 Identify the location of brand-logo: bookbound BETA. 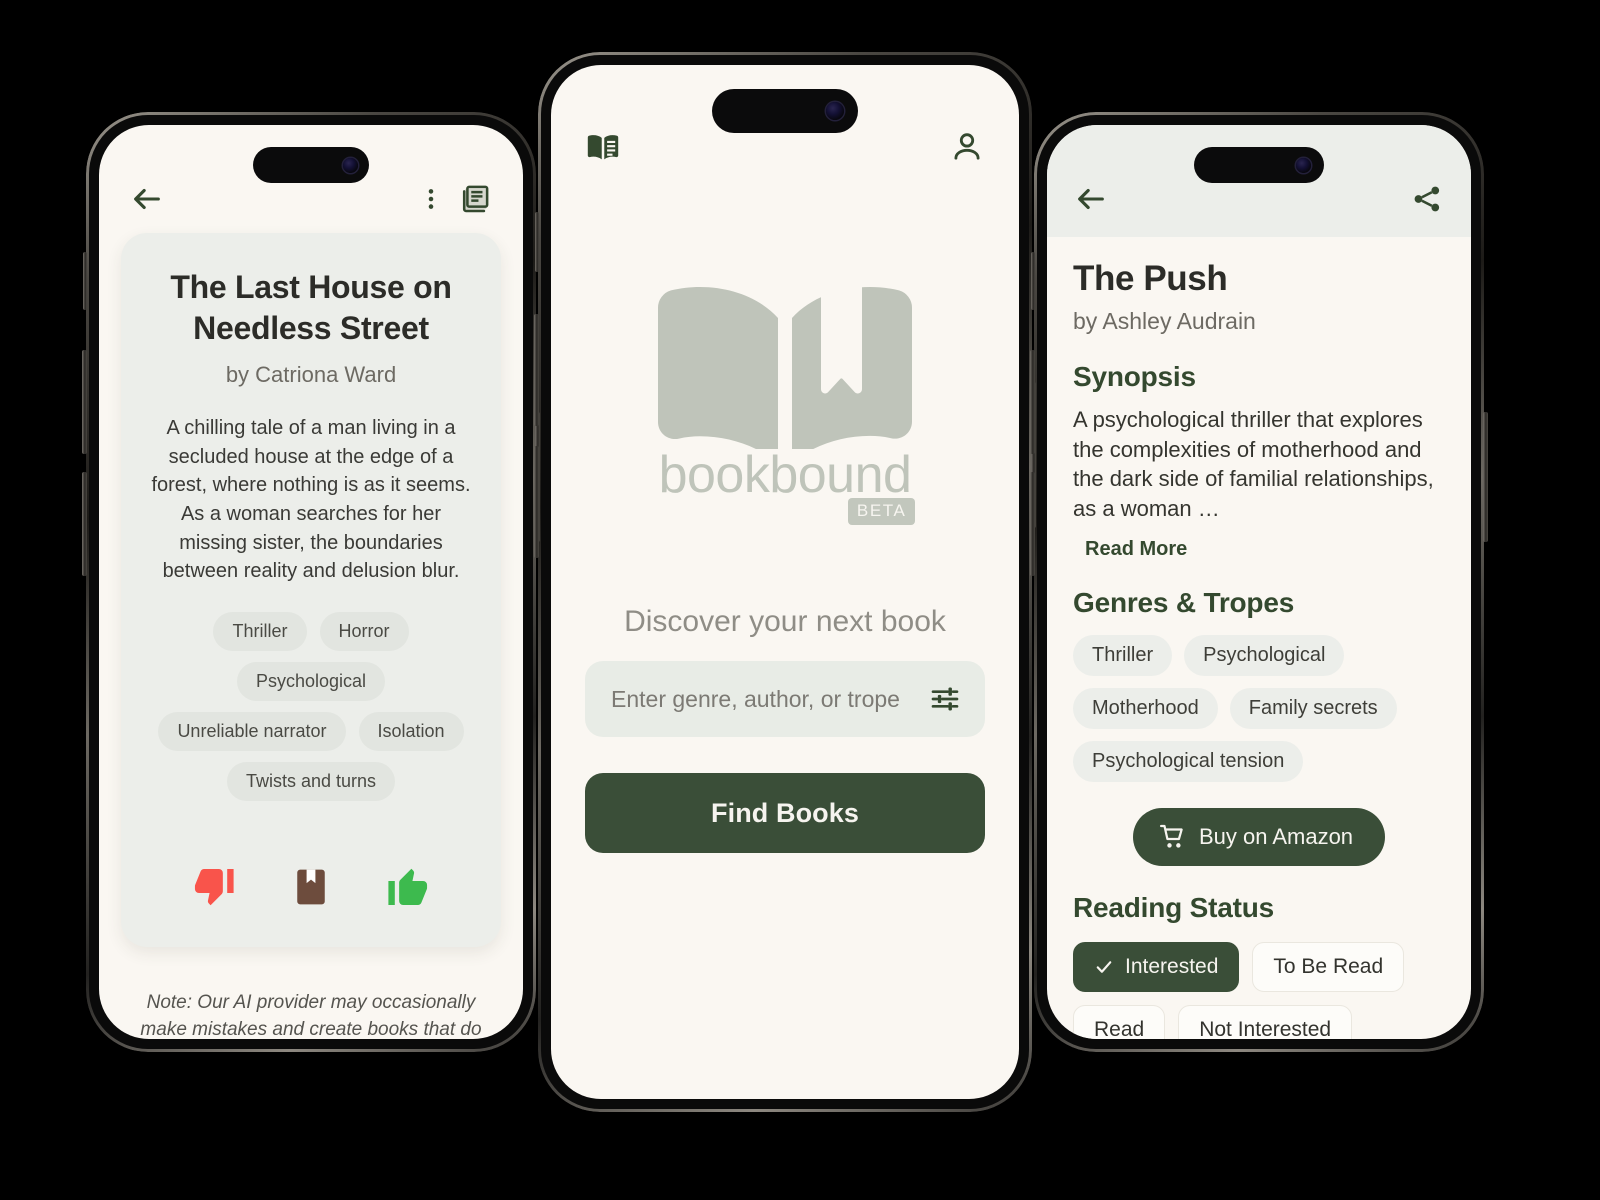
(786, 401).